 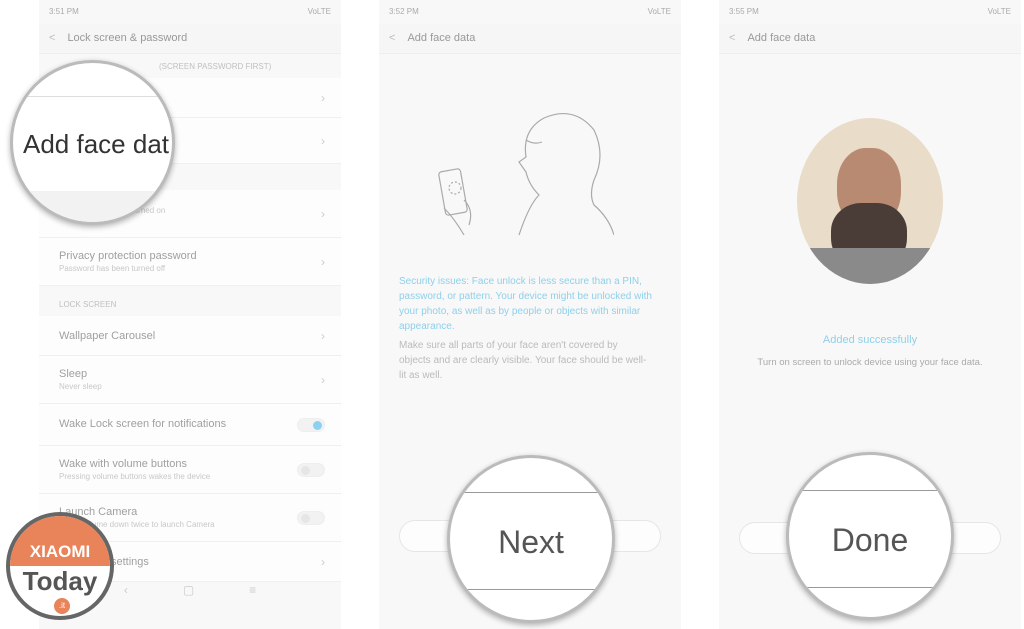 What do you see at coordinates (530, 12) in the screenshot?
I see `status-bar: 3:52 PM VoLTE` at bounding box center [530, 12].